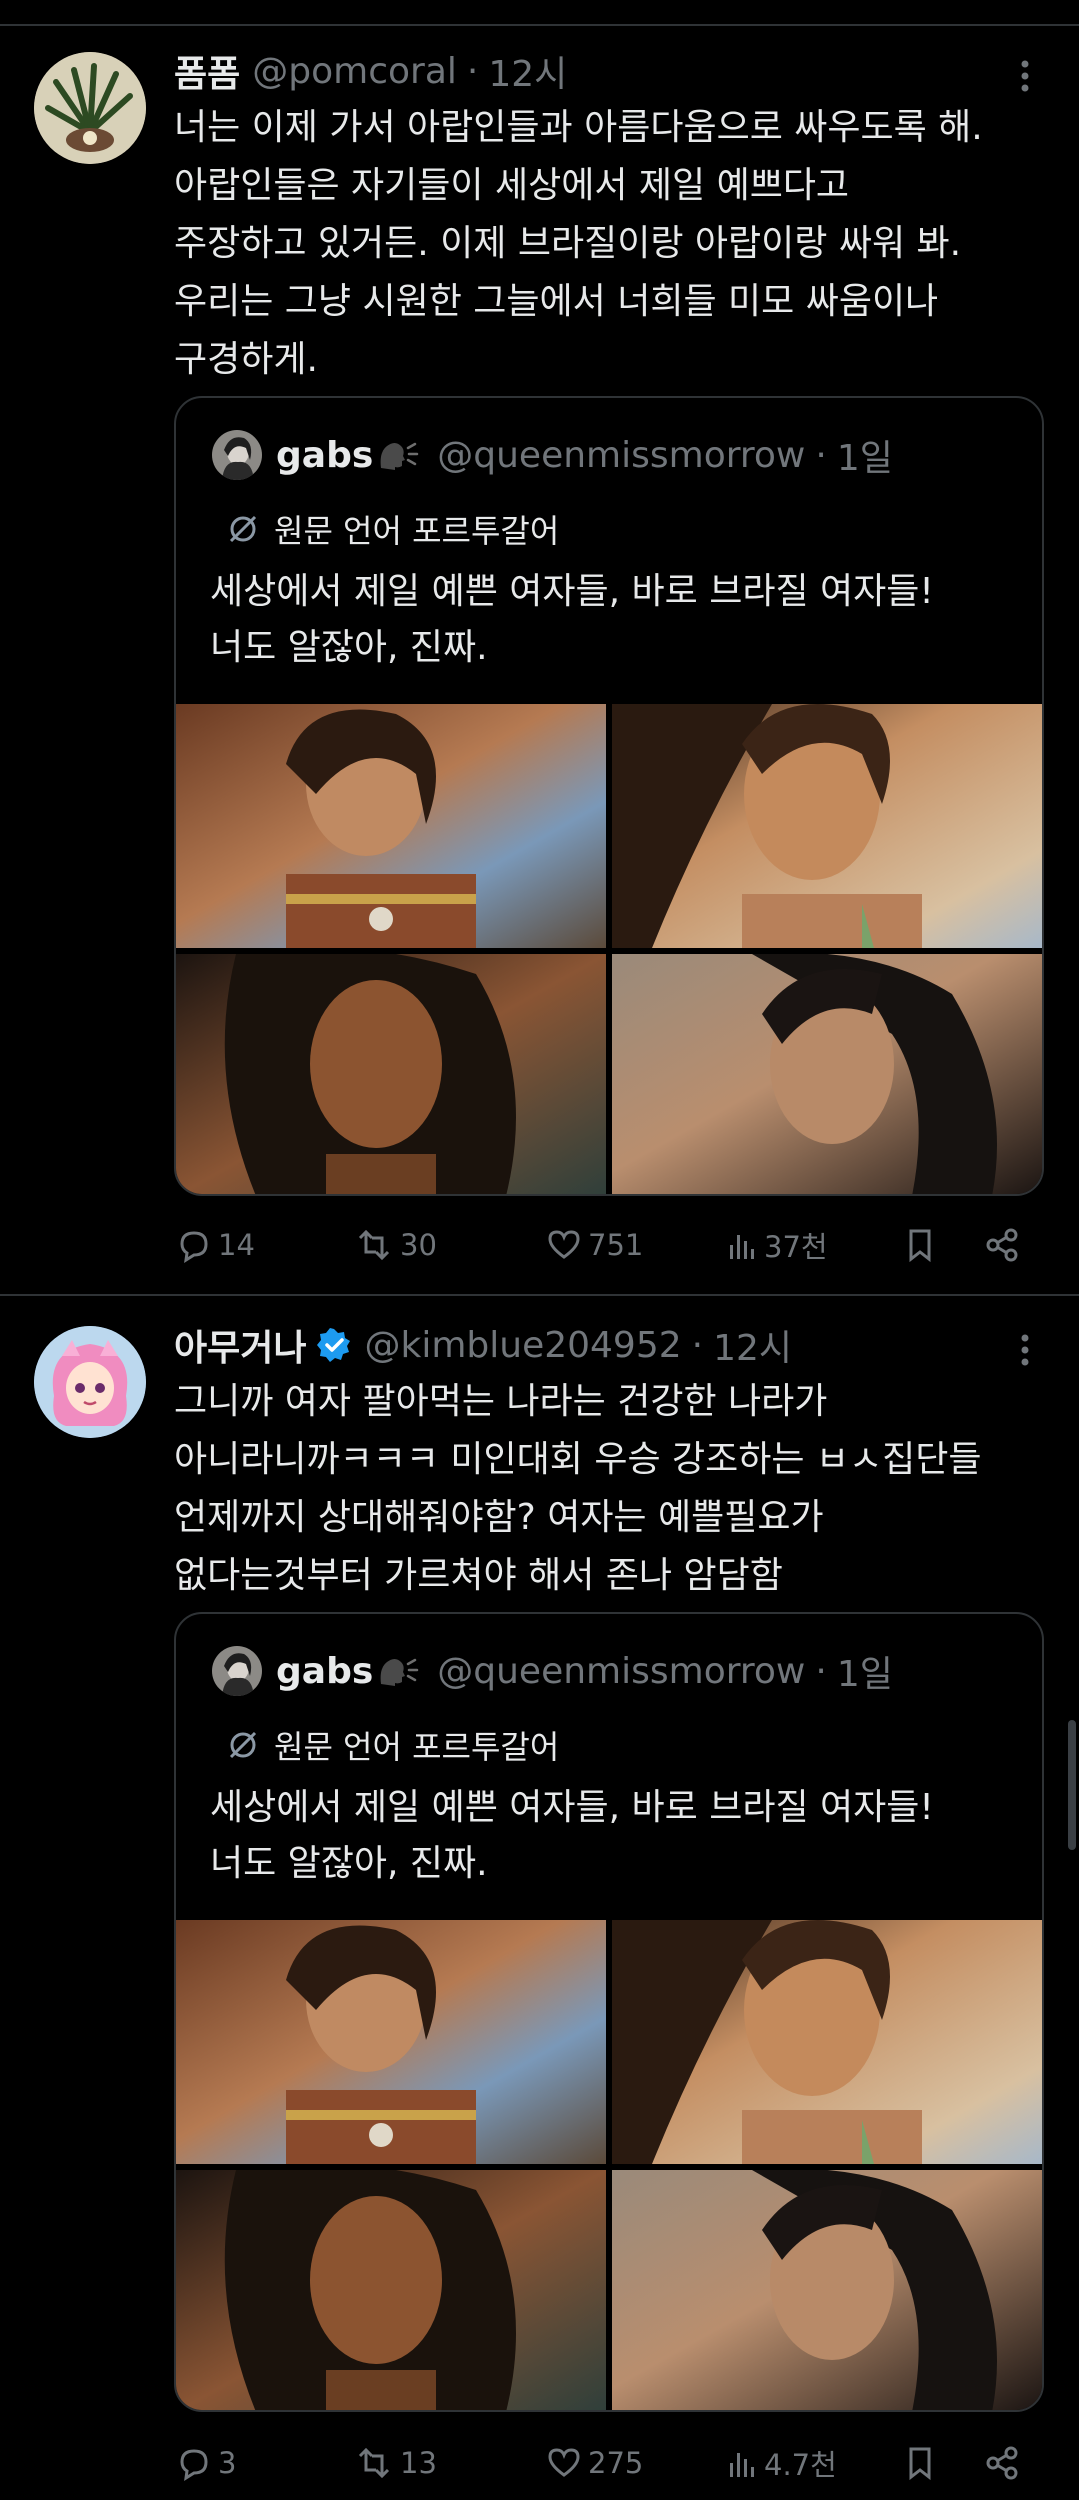  What do you see at coordinates (539, 1295) in the screenshot?
I see `tweet-divider` at bounding box center [539, 1295].